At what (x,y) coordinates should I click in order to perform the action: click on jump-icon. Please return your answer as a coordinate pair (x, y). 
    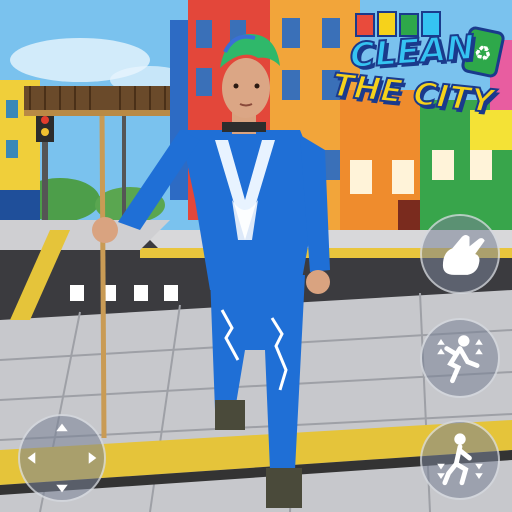
    Looking at the image, I should click on (460, 359).